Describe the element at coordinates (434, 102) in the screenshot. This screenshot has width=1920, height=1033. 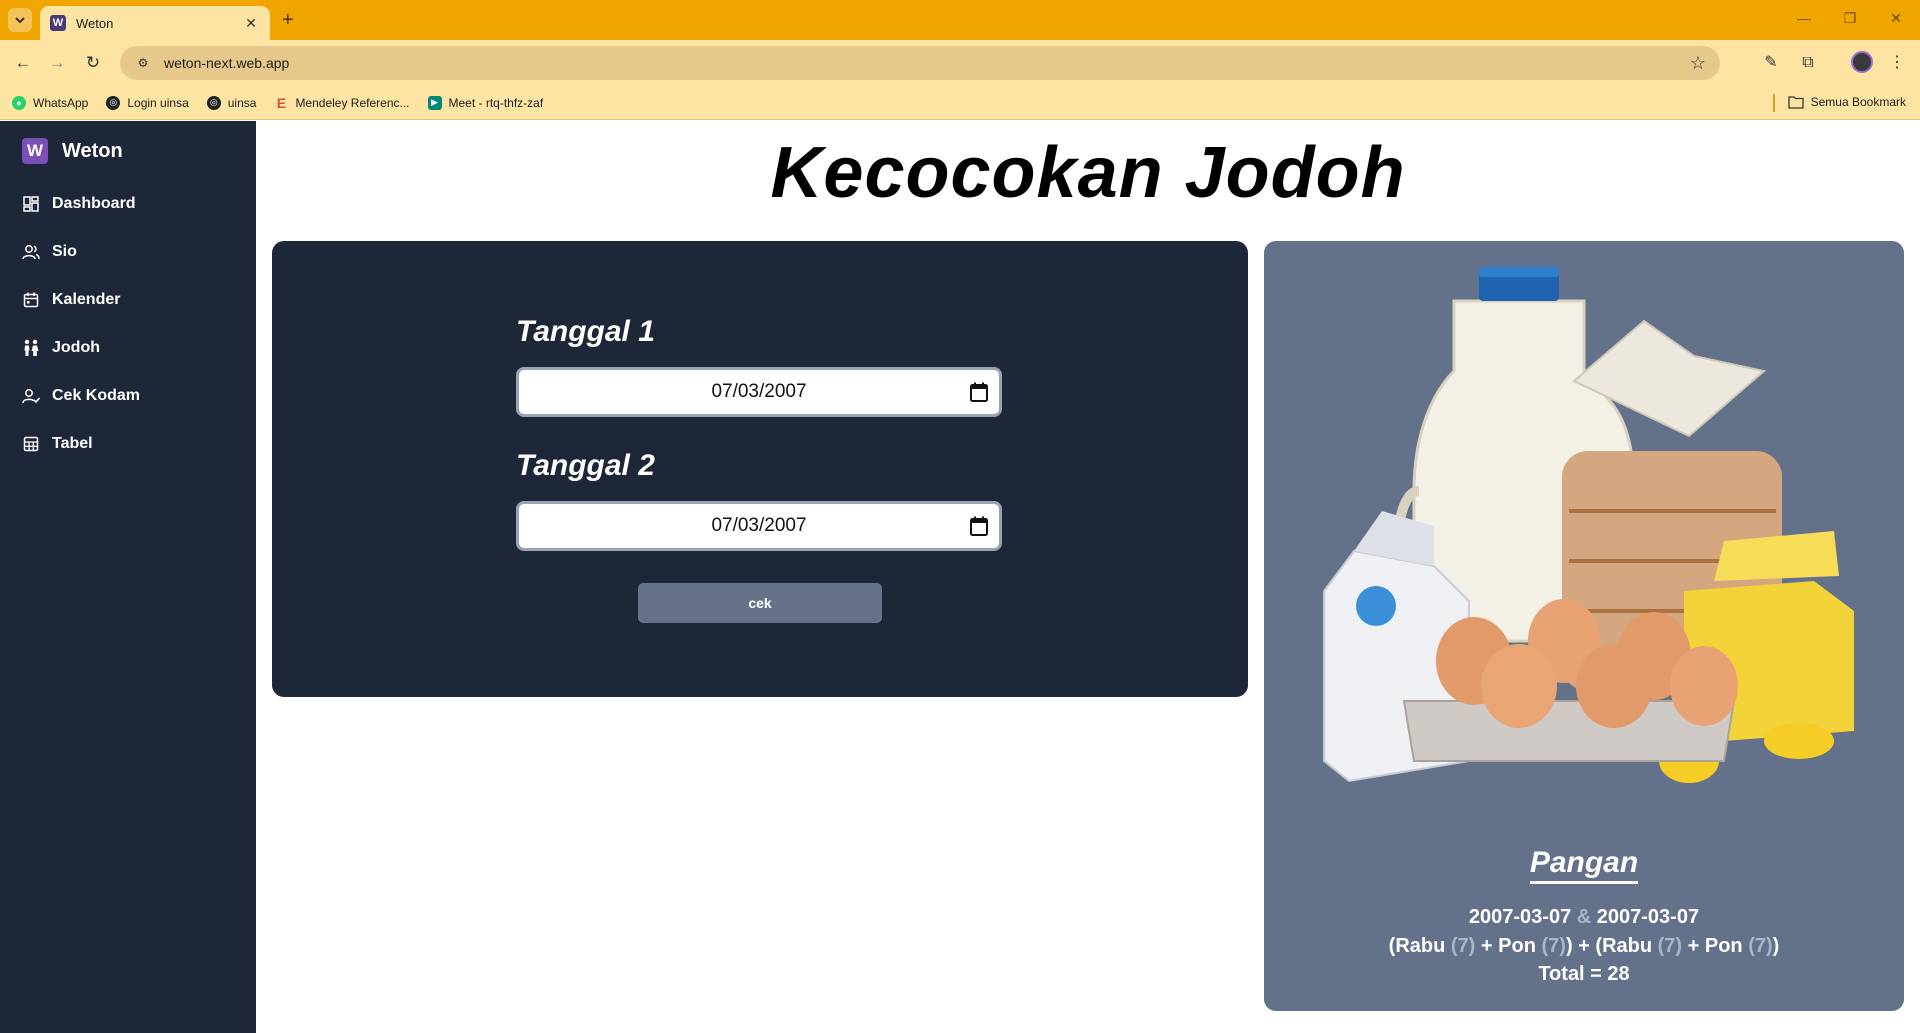
I see `meet-icon: ▶` at that location.